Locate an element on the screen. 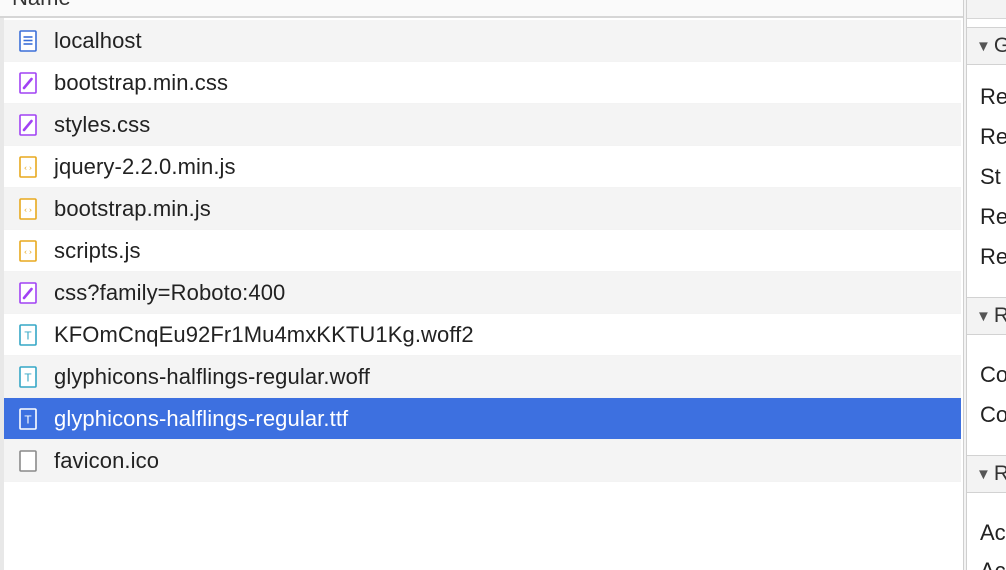 This screenshot has height=570, width=1006. request-name: styles.css is located at coordinates (102, 124).